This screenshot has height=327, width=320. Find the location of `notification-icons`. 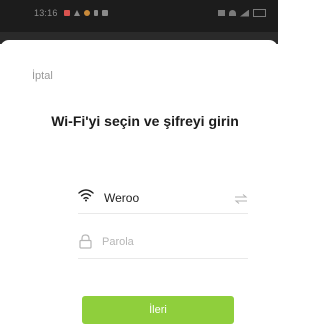

notification-icons is located at coordinates (86, 13).